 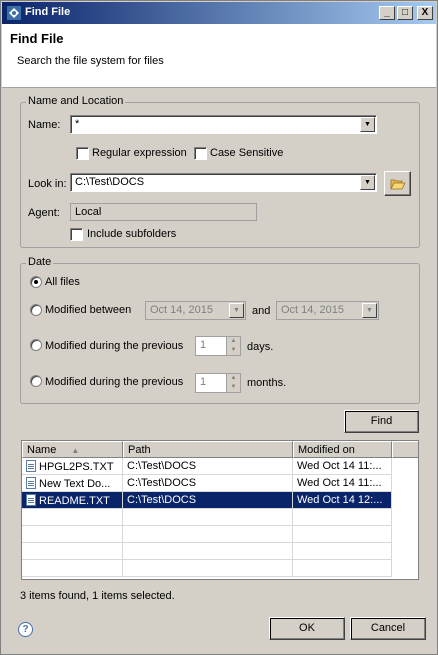 I want to click on header-title: Find File, so click(x=37, y=38).